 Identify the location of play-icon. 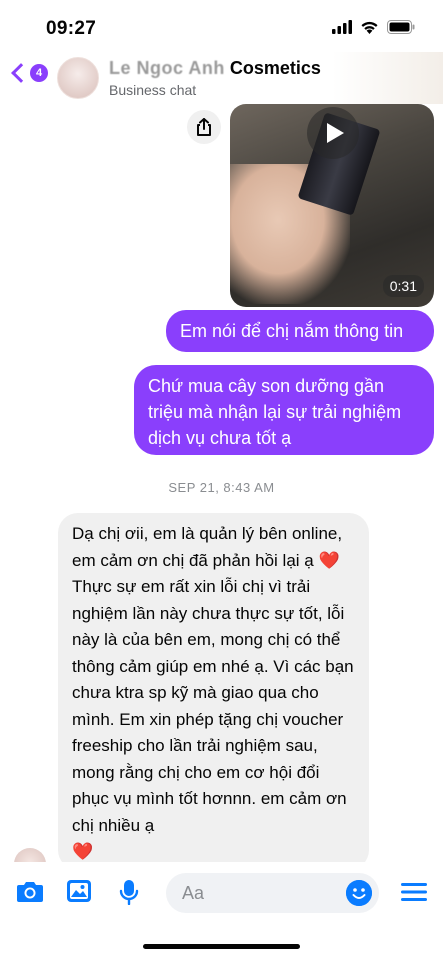
(335, 133).